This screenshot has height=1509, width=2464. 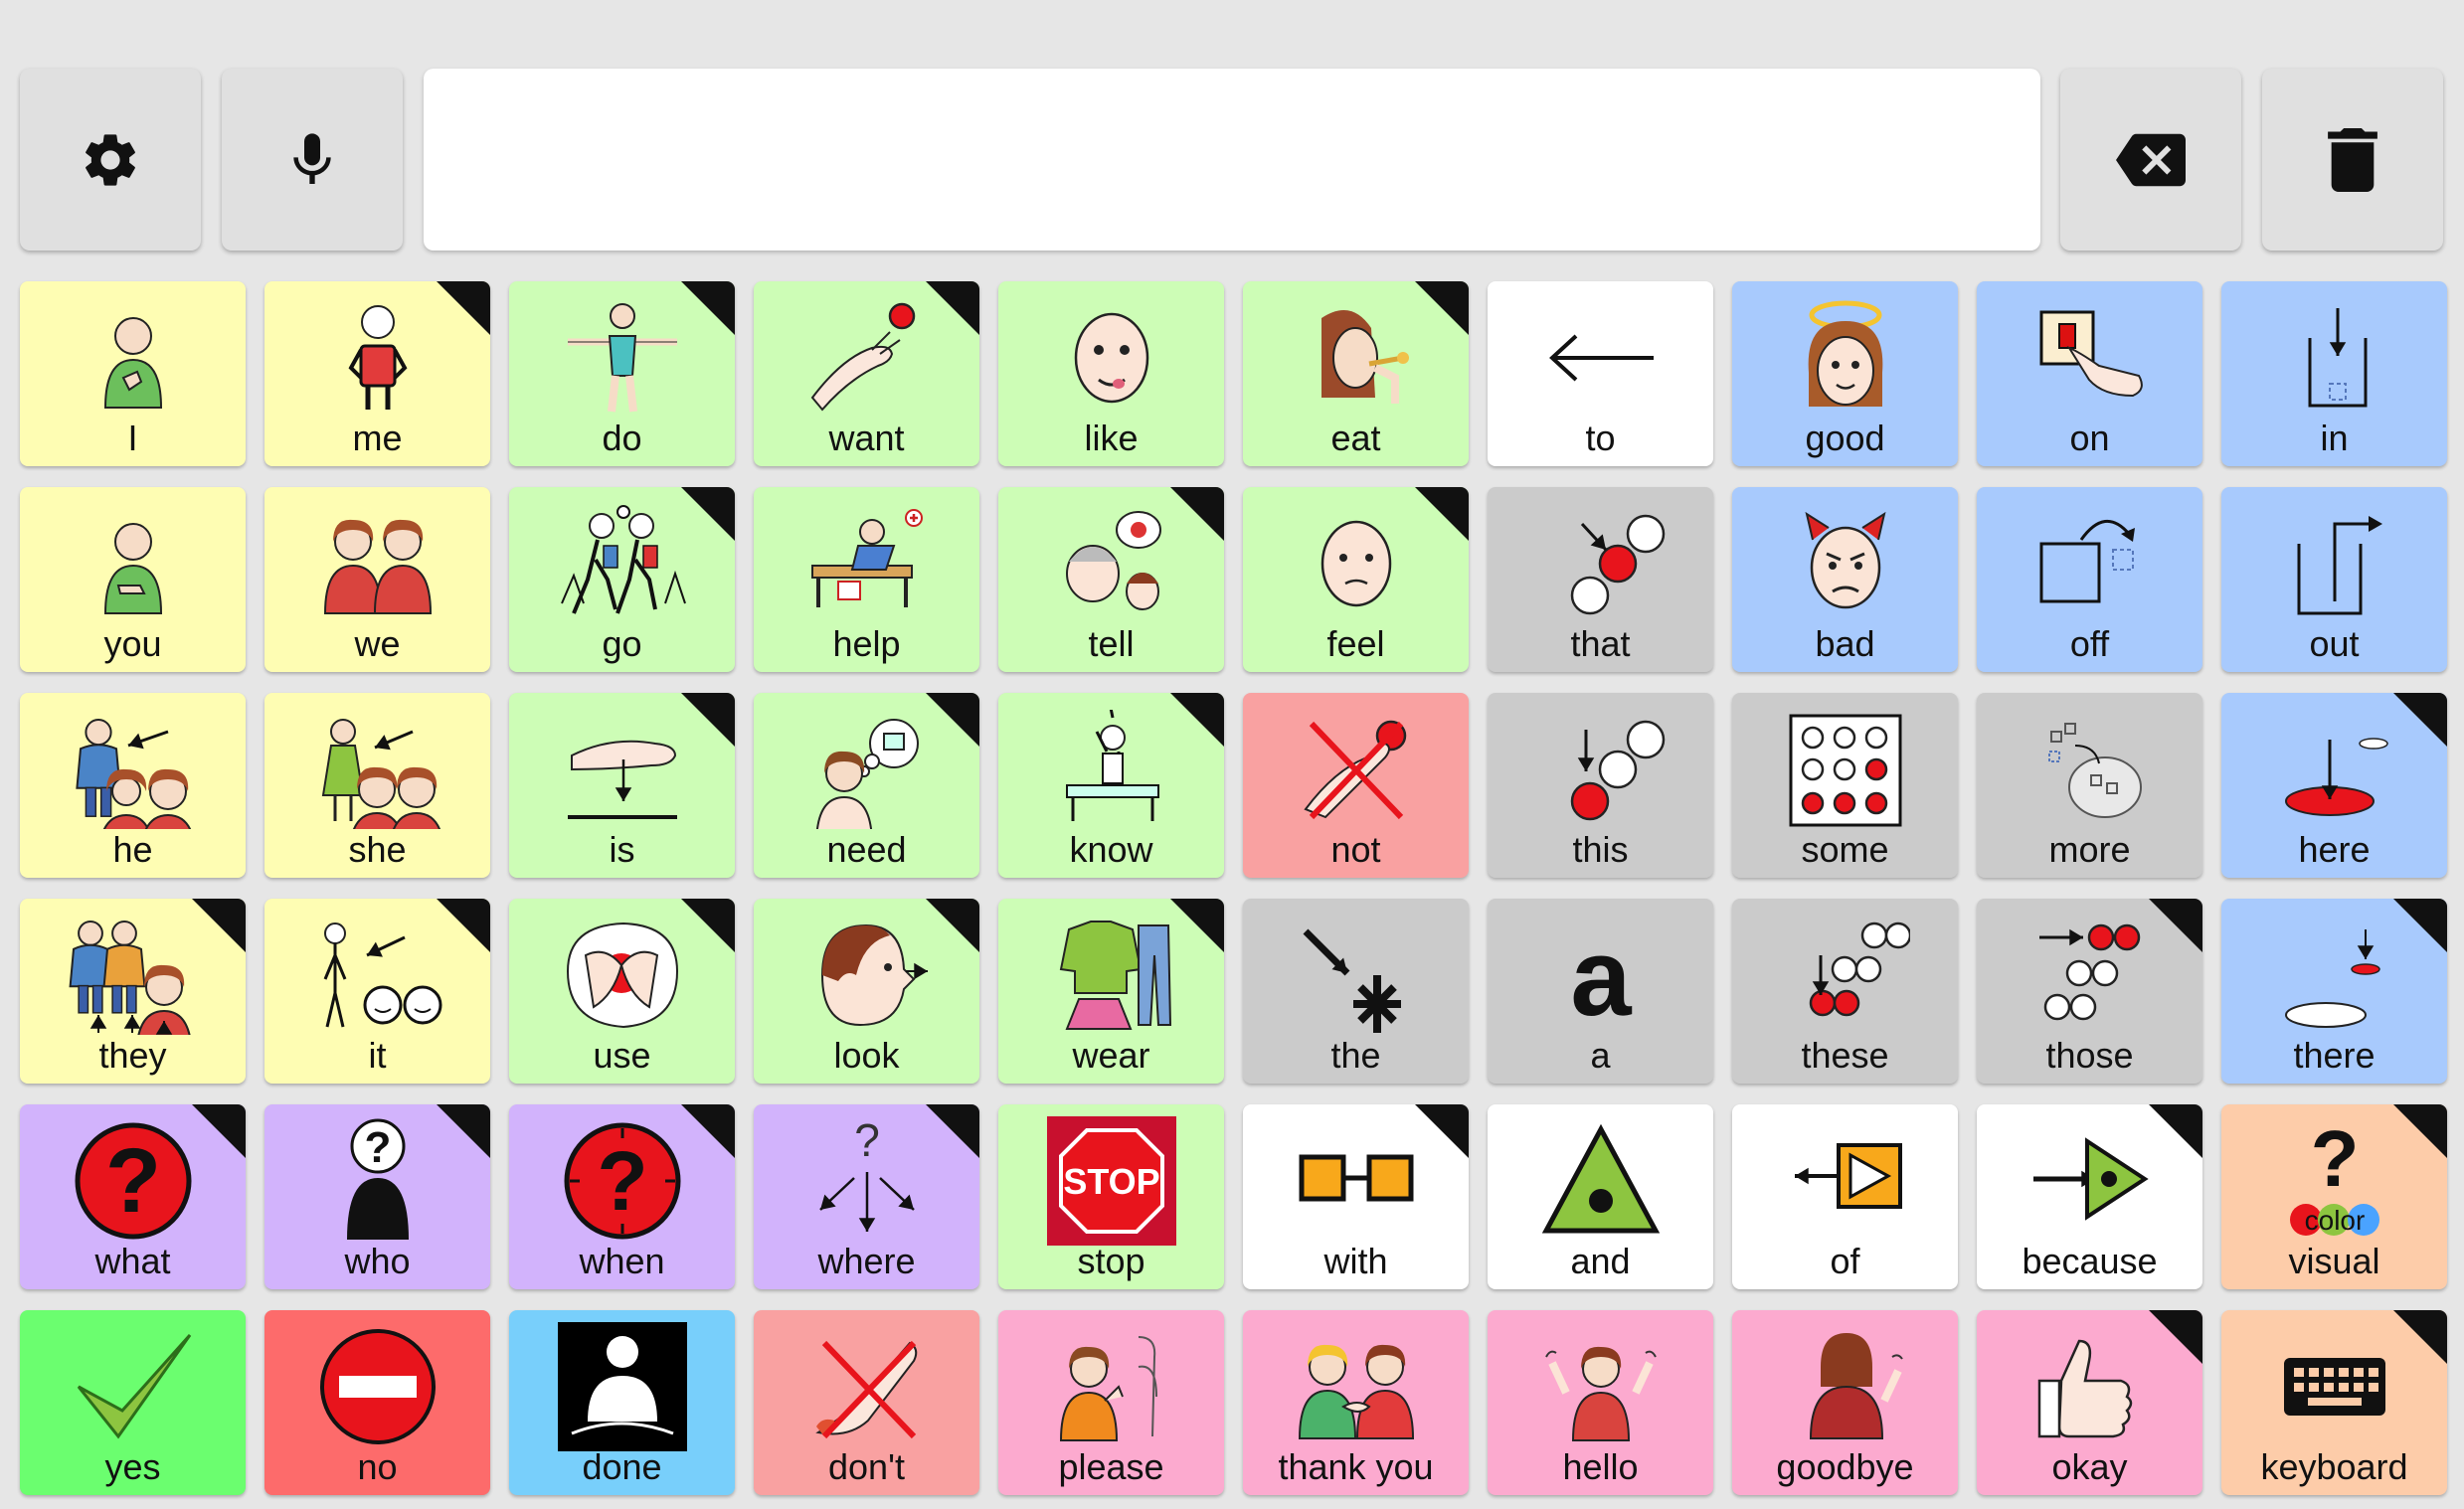 What do you see at coordinates (1111, 579) in the screenshot?
I see `tile-tell: tell` at bounding box center [1111, 579].